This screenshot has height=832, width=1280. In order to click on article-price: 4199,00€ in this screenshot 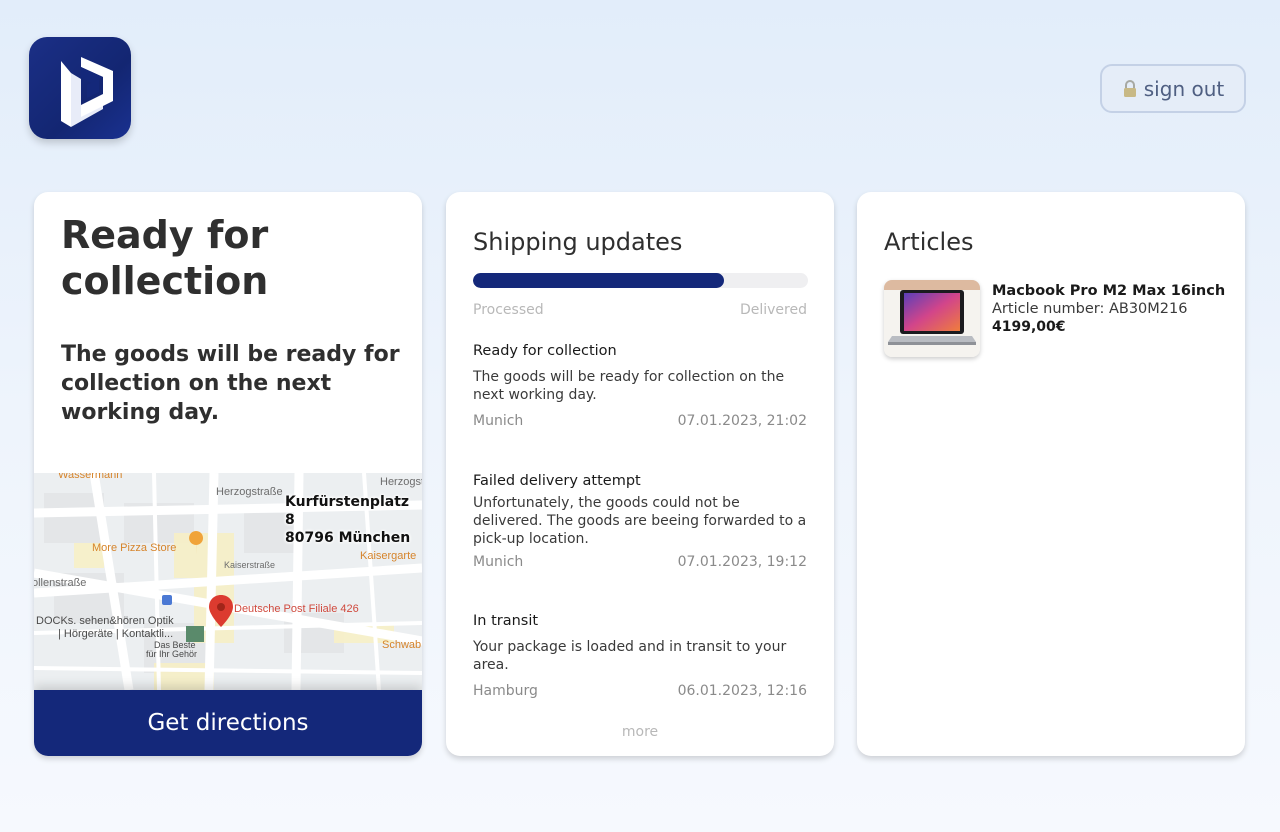, I will do `click(1029, 327)`.